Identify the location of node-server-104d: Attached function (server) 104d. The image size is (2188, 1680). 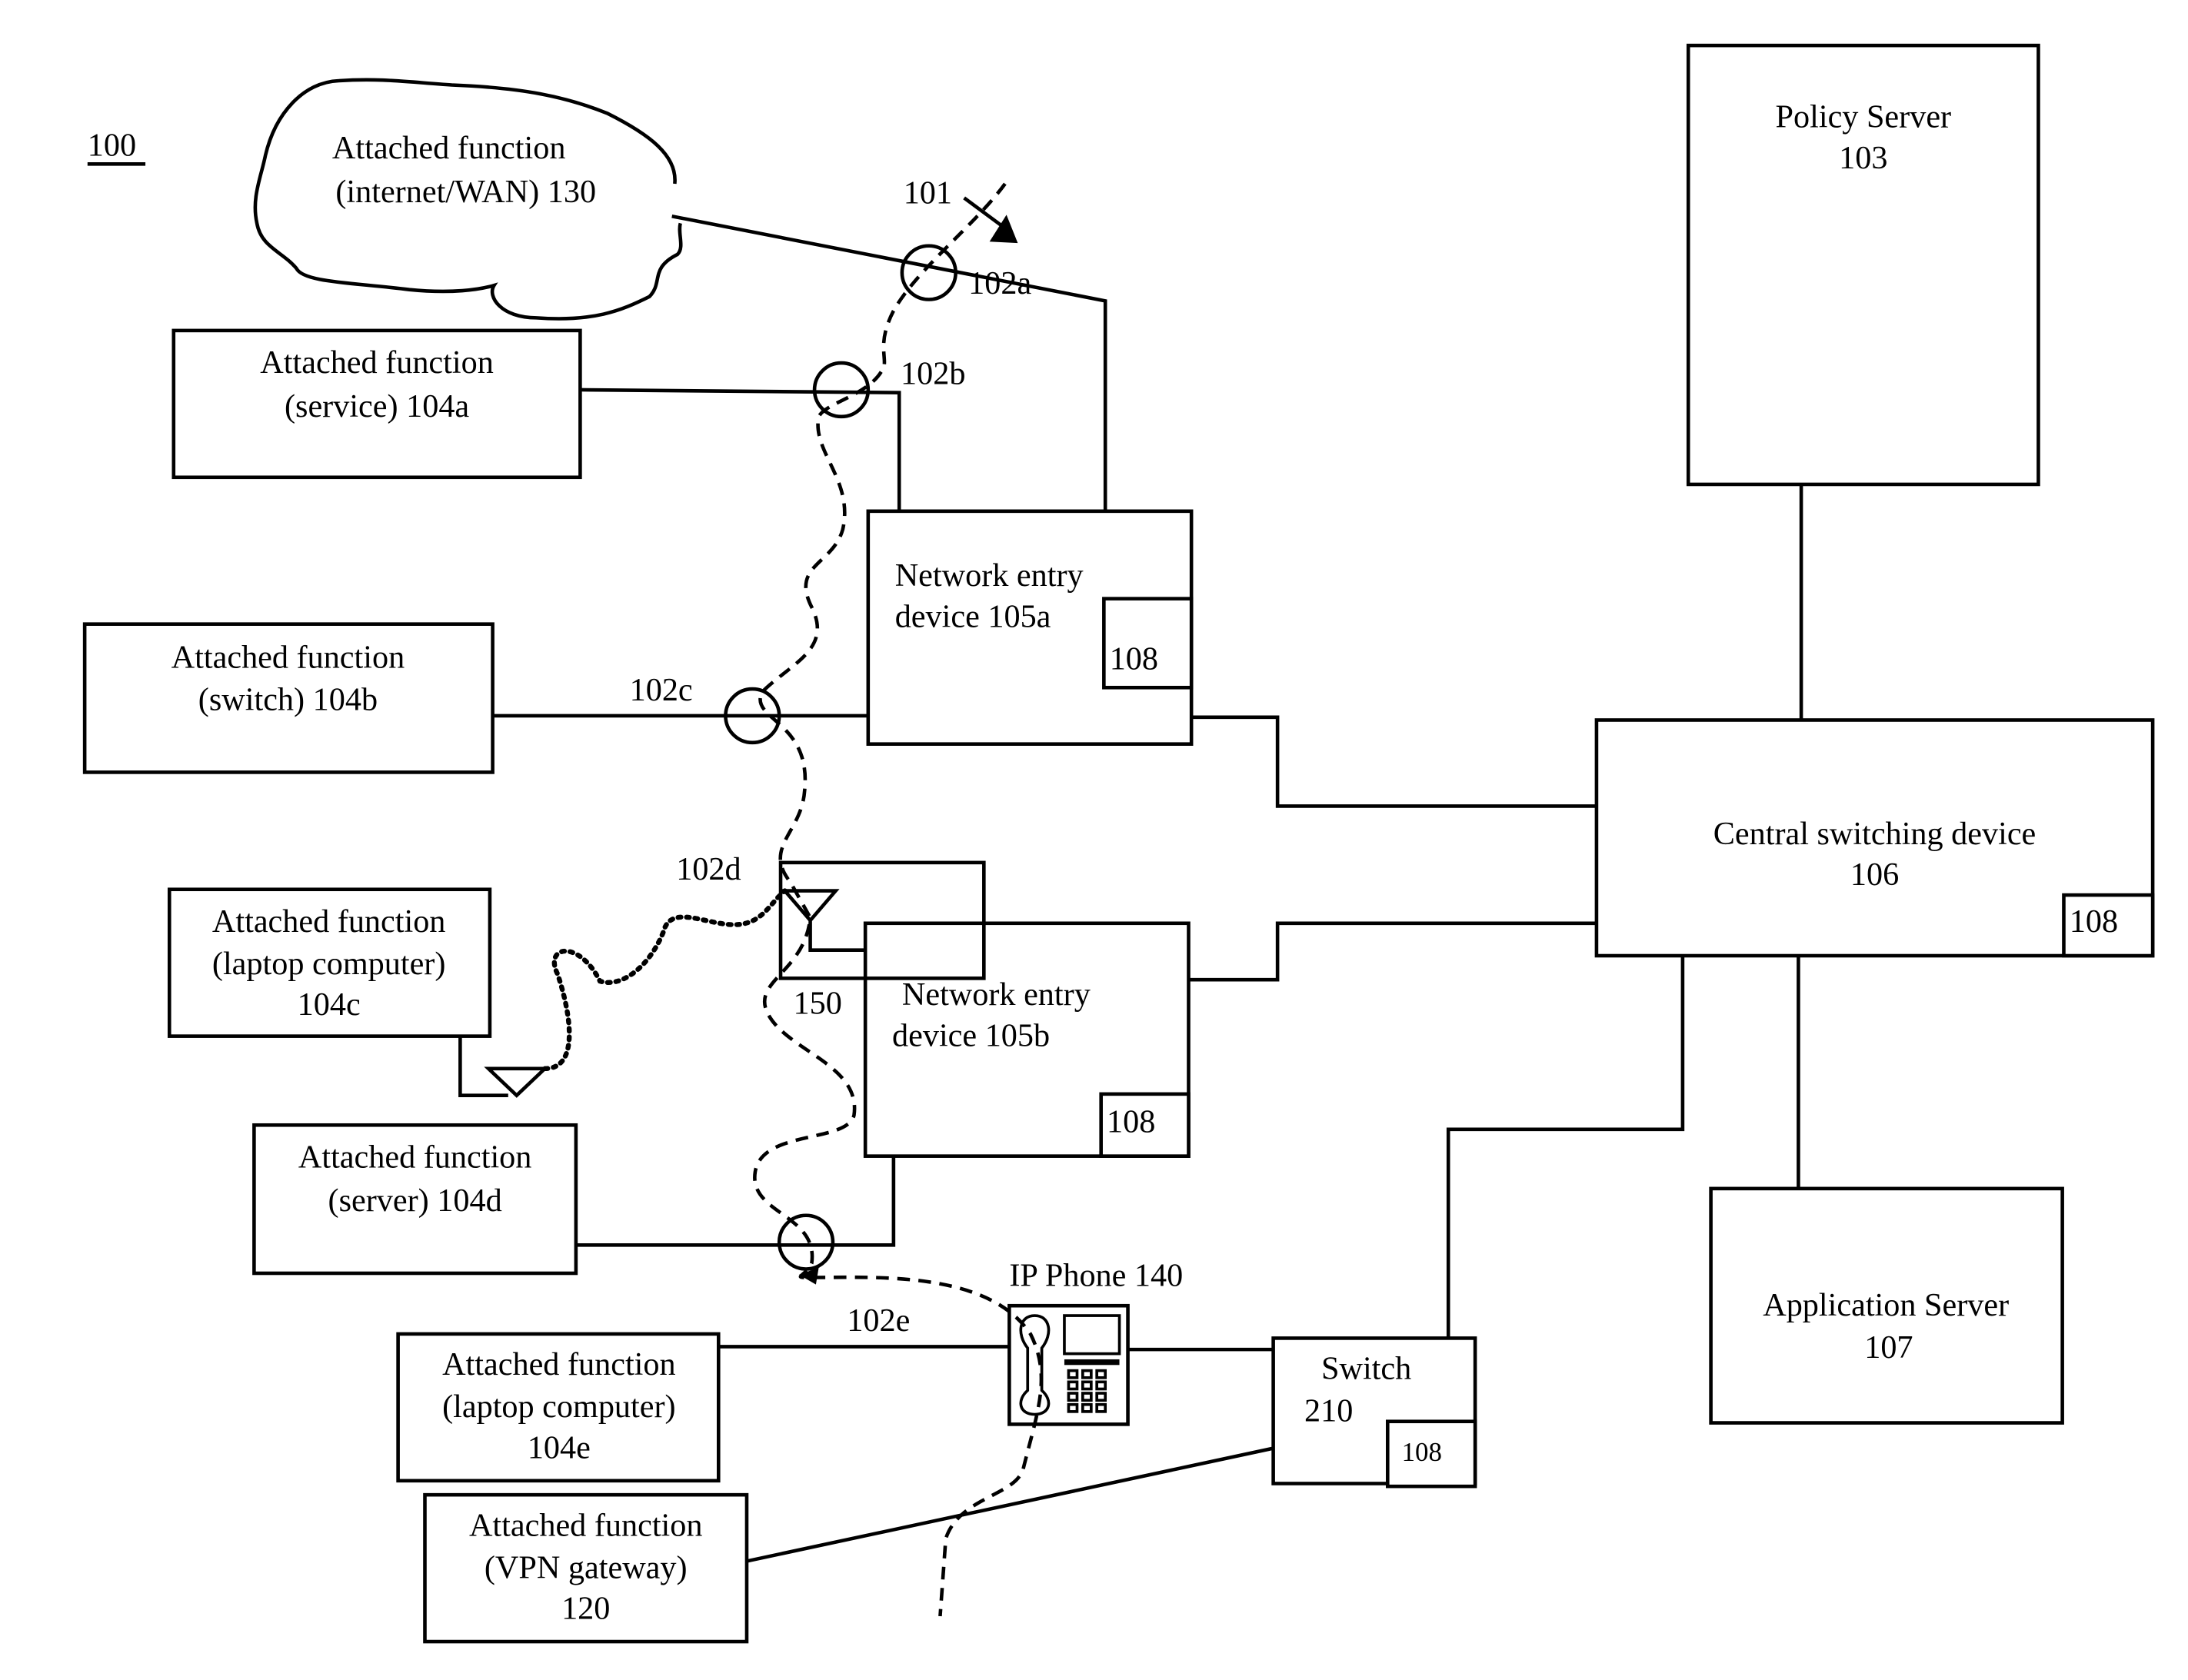
(415, 1199).